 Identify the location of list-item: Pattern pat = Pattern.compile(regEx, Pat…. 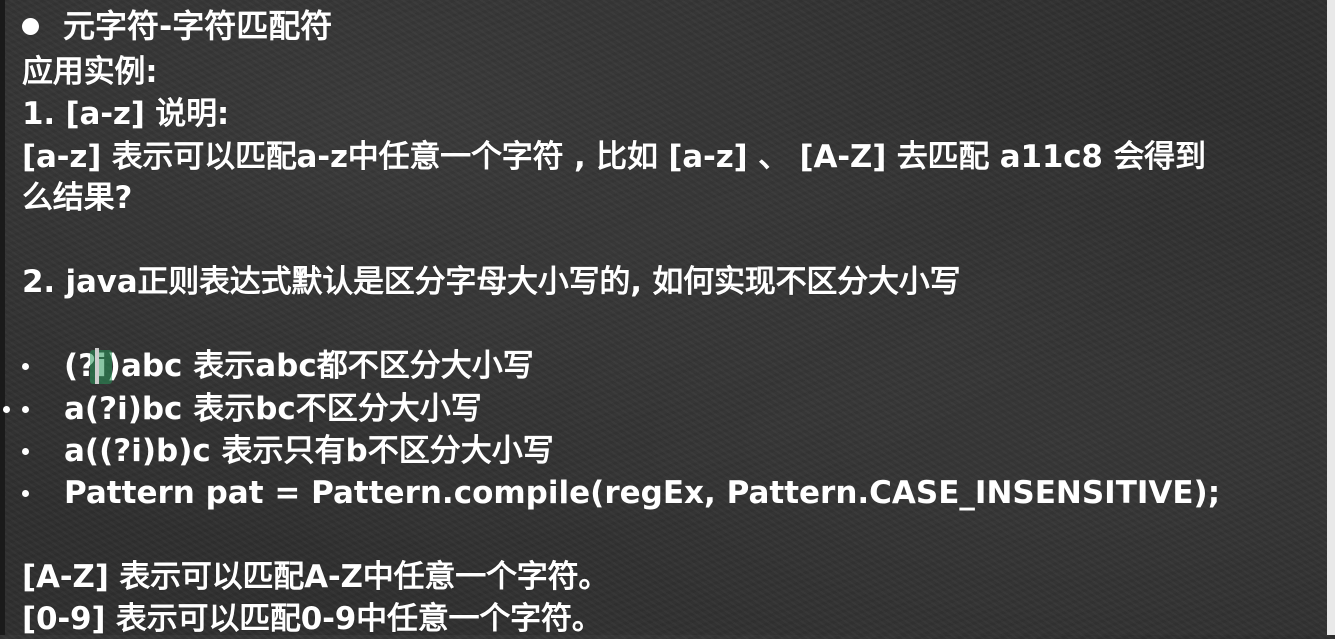
(621, 493).